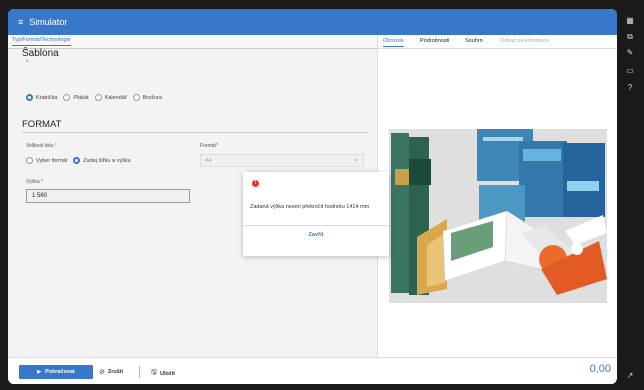 The width and height of the screenshot is (644, 390). I want to click on radio-choose-format: Vyber formát, so click(46, 160).